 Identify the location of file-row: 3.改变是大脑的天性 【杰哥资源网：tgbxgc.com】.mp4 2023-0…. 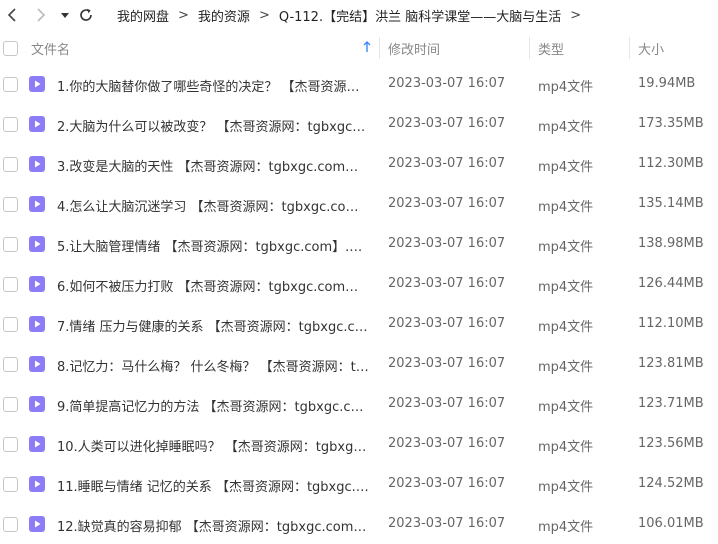
(359, 164).